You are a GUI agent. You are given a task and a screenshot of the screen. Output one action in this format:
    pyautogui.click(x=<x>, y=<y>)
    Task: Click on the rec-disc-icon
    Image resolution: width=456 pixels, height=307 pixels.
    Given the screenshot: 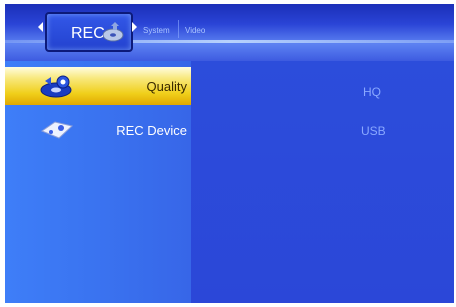 What is the action you would take?
    pyautogui.click(x=113, y=32)
    